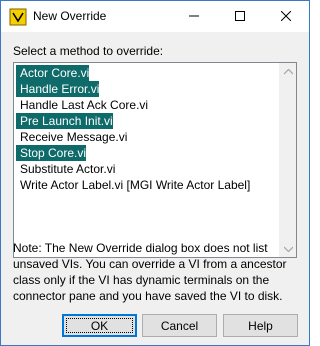 The height and width of the screenshot is (346, 320). What do you see at coordinates (53, 73) in the screenshot?
I see `method-item: Actor Core.vi` at bounding box center [53, 73].